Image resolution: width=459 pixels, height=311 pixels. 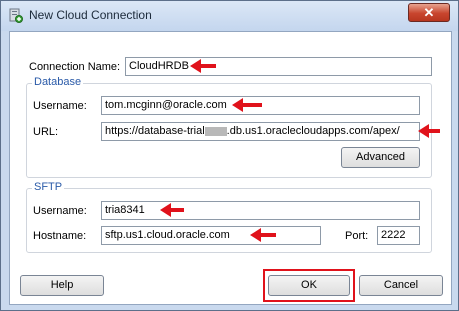 I want to click on database-group-title: Database, so click(x=58, y=82).